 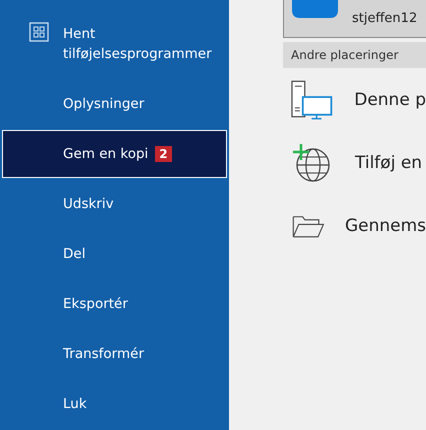 I want to click on sidebar-item: Eksportér, so click(x=114, y=304).